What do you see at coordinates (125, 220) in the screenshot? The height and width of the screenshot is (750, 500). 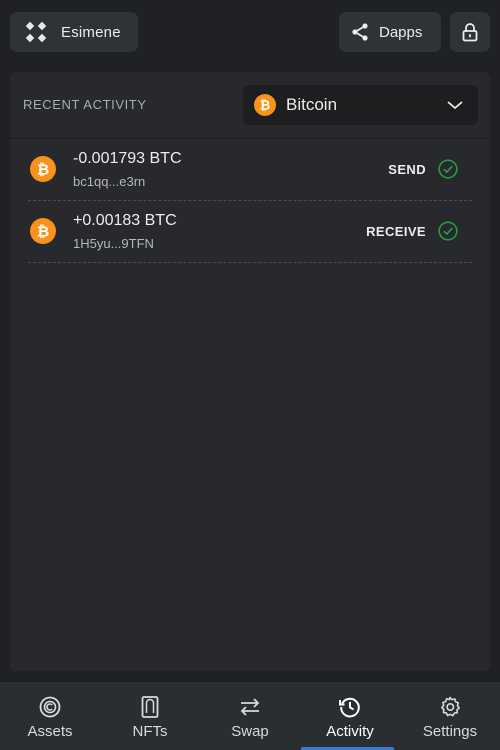 I see `transaction-amount: +0.00183 BTC` at bounding box center [125, 220].